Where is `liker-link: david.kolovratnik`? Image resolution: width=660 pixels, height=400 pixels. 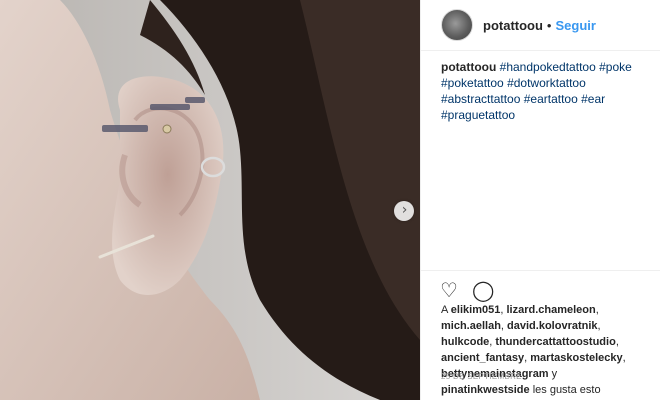 liker-link: david.kolovratnik is located at coordinates (552, 326).